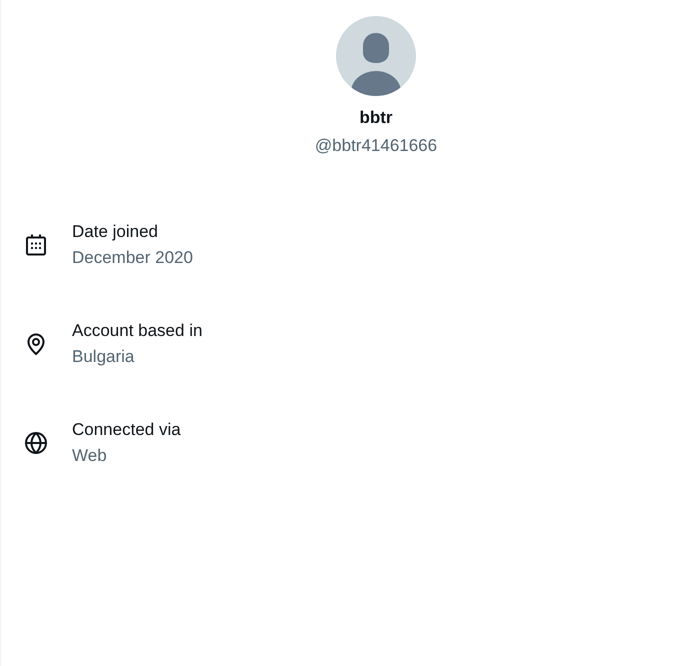 The width and height of the screenshot is (677, 666). Describe the element at coordinates (376, 118) in the screenshot. I see `profile-name: bbtr` at that location.